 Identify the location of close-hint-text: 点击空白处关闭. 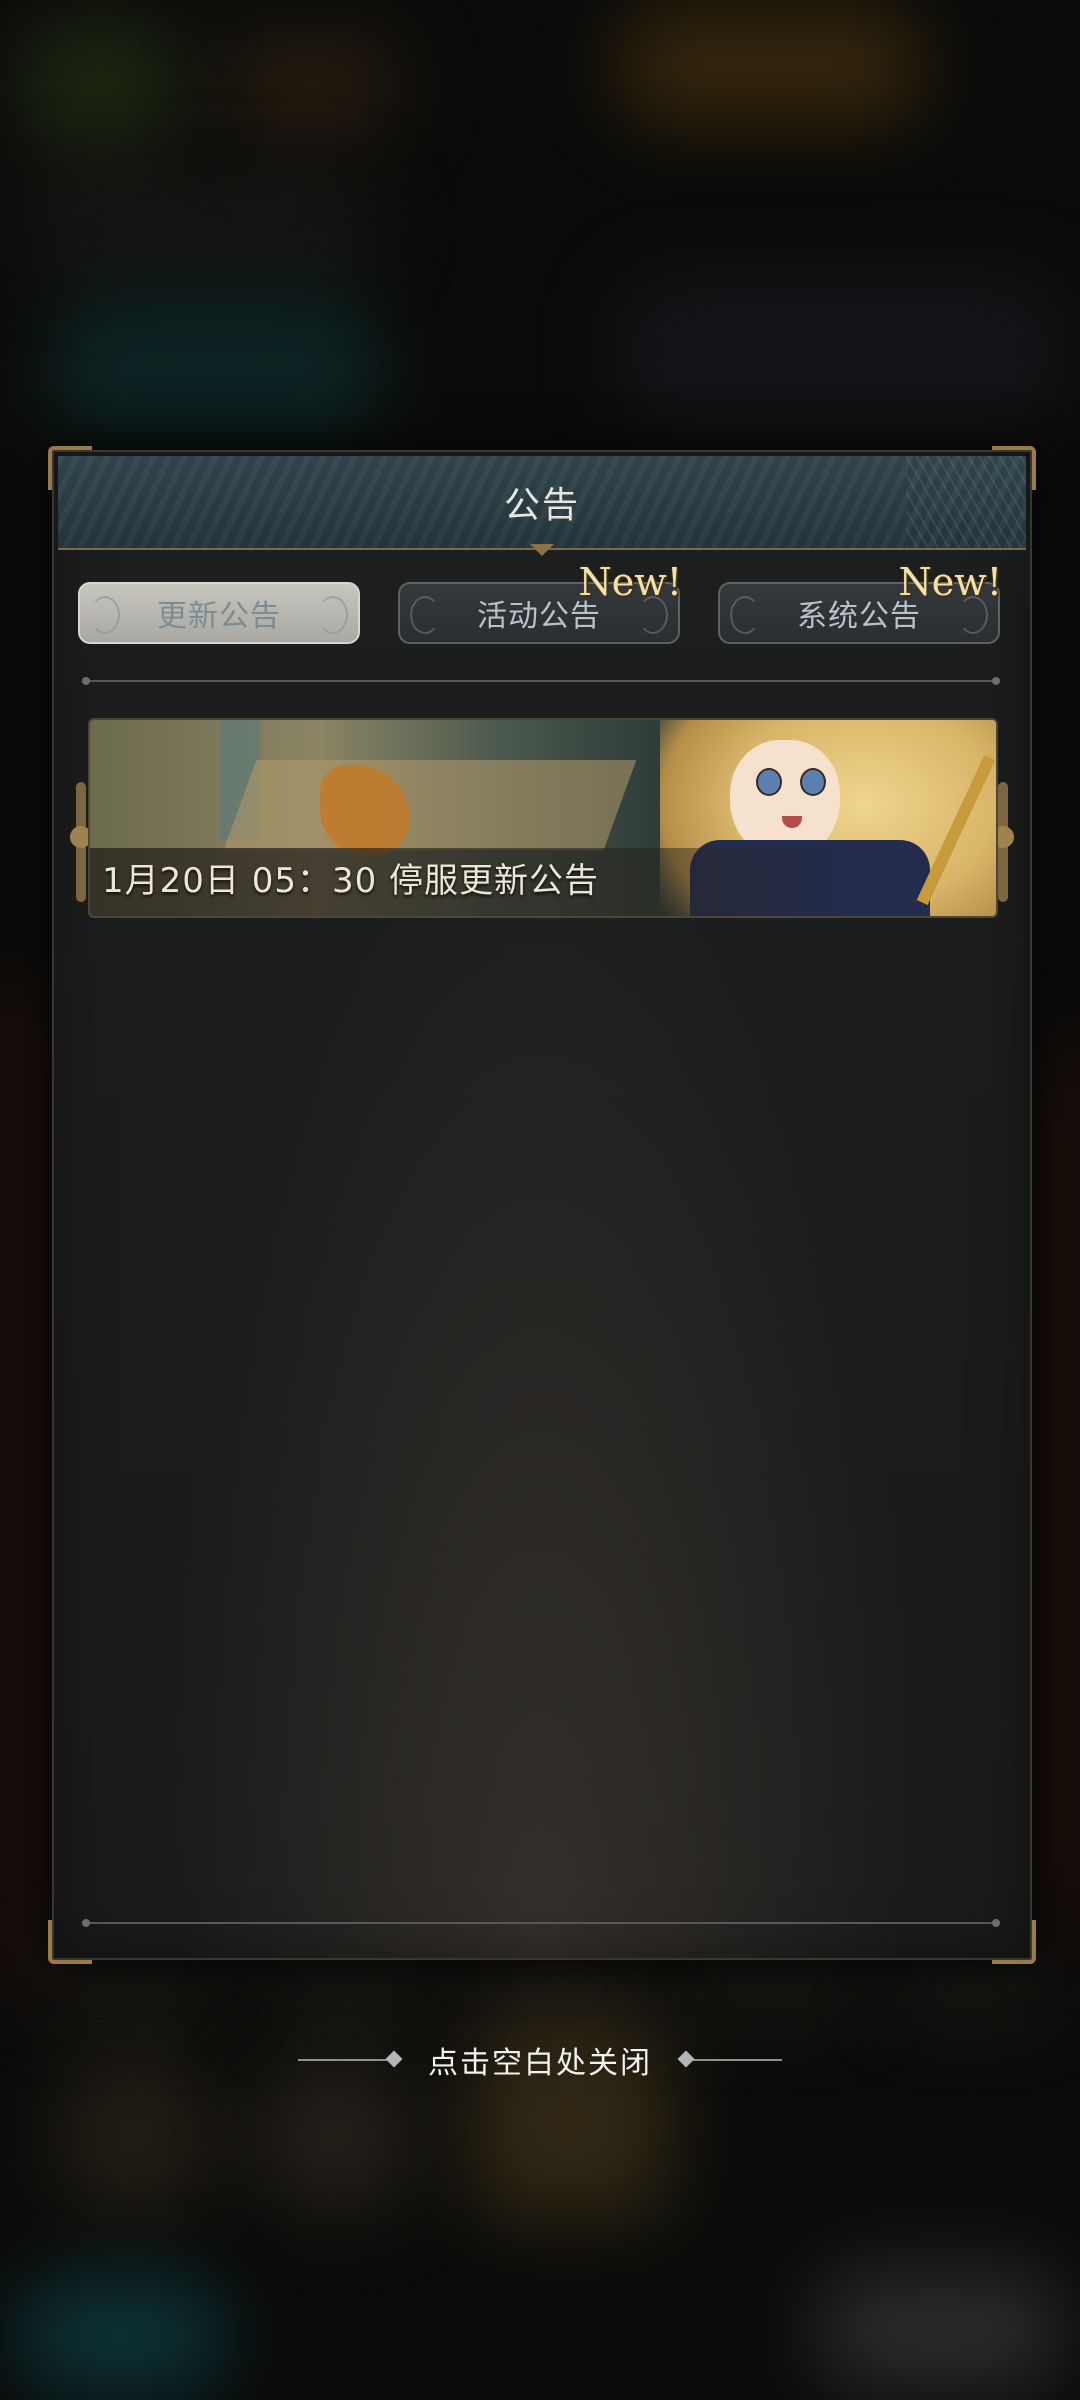
(540, 2063).